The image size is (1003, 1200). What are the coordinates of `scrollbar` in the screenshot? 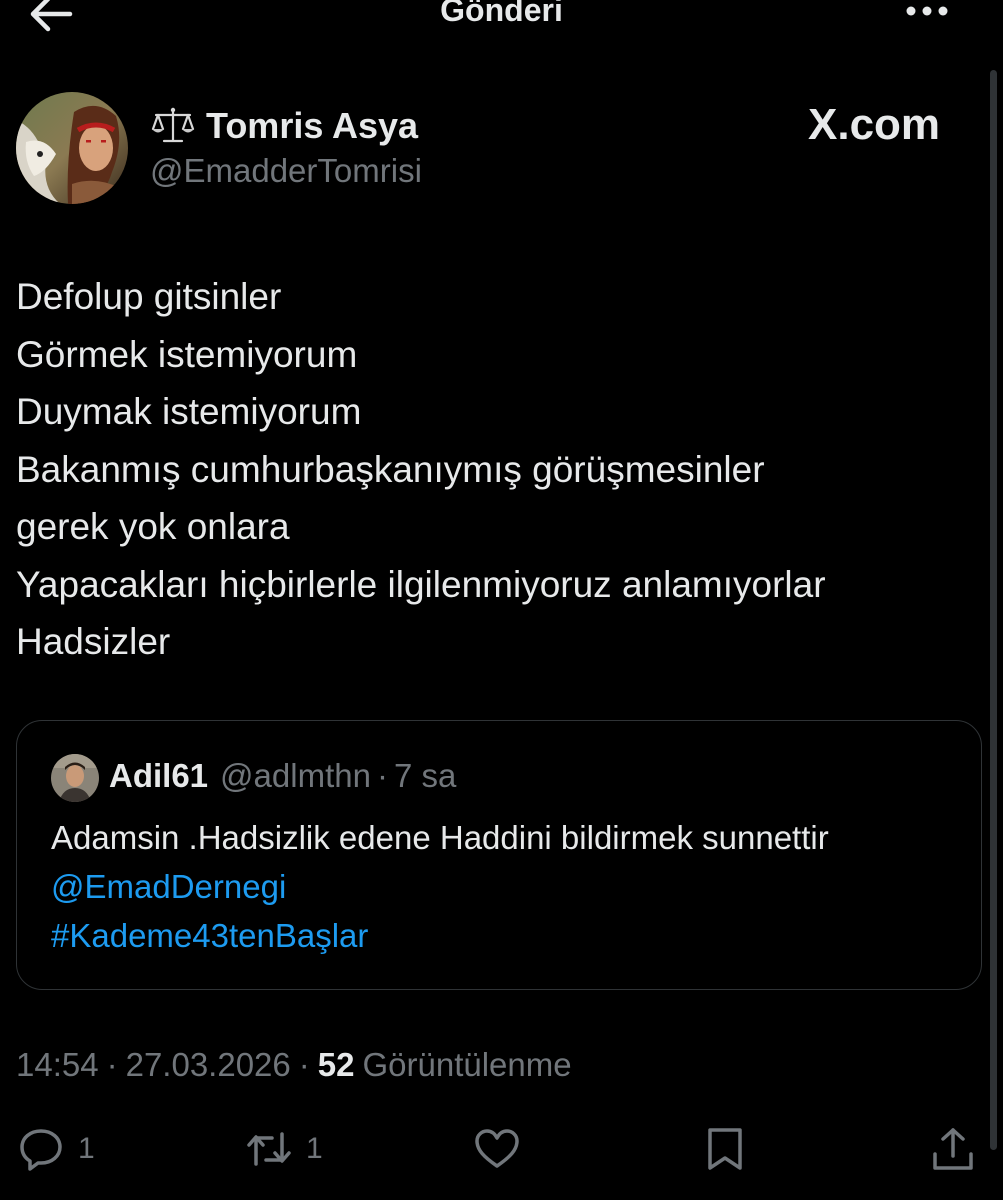 It's located at (993, 610).